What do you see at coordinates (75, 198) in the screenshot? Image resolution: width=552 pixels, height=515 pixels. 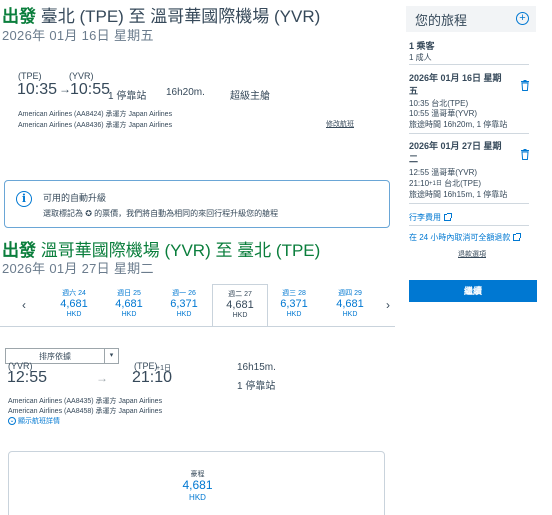 I see `upgrade-title: 可用的自動升級` at bounding box center [75, 198].